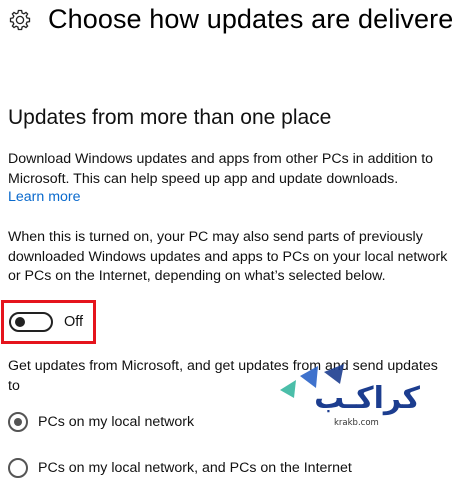  Describe the element at coordinates (20, 19) in the screenshot. I see `gear-icon` at that location.